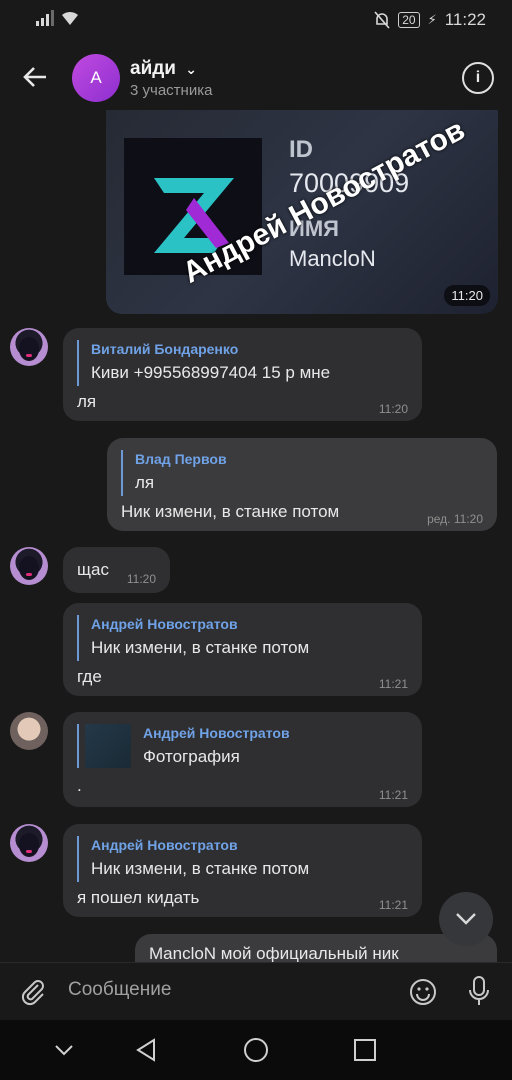  I want to click on nav-back-icon, so click(146, 1050).